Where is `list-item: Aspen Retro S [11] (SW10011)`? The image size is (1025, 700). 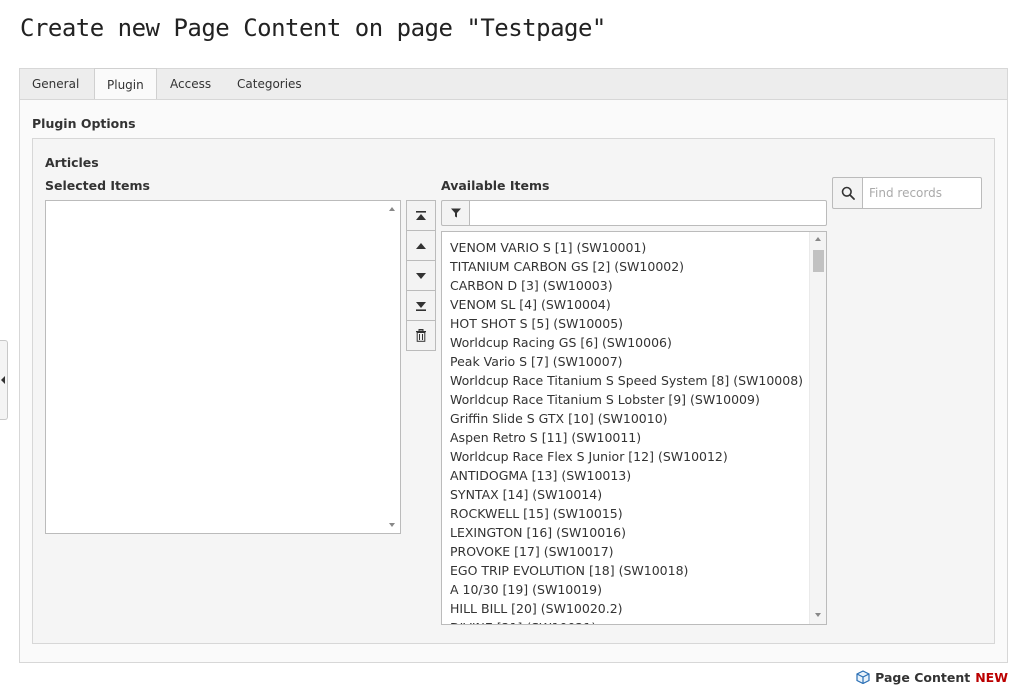 list-item: Aspen Retro S [11] (SW10011) is located at coordinates (626, 437).